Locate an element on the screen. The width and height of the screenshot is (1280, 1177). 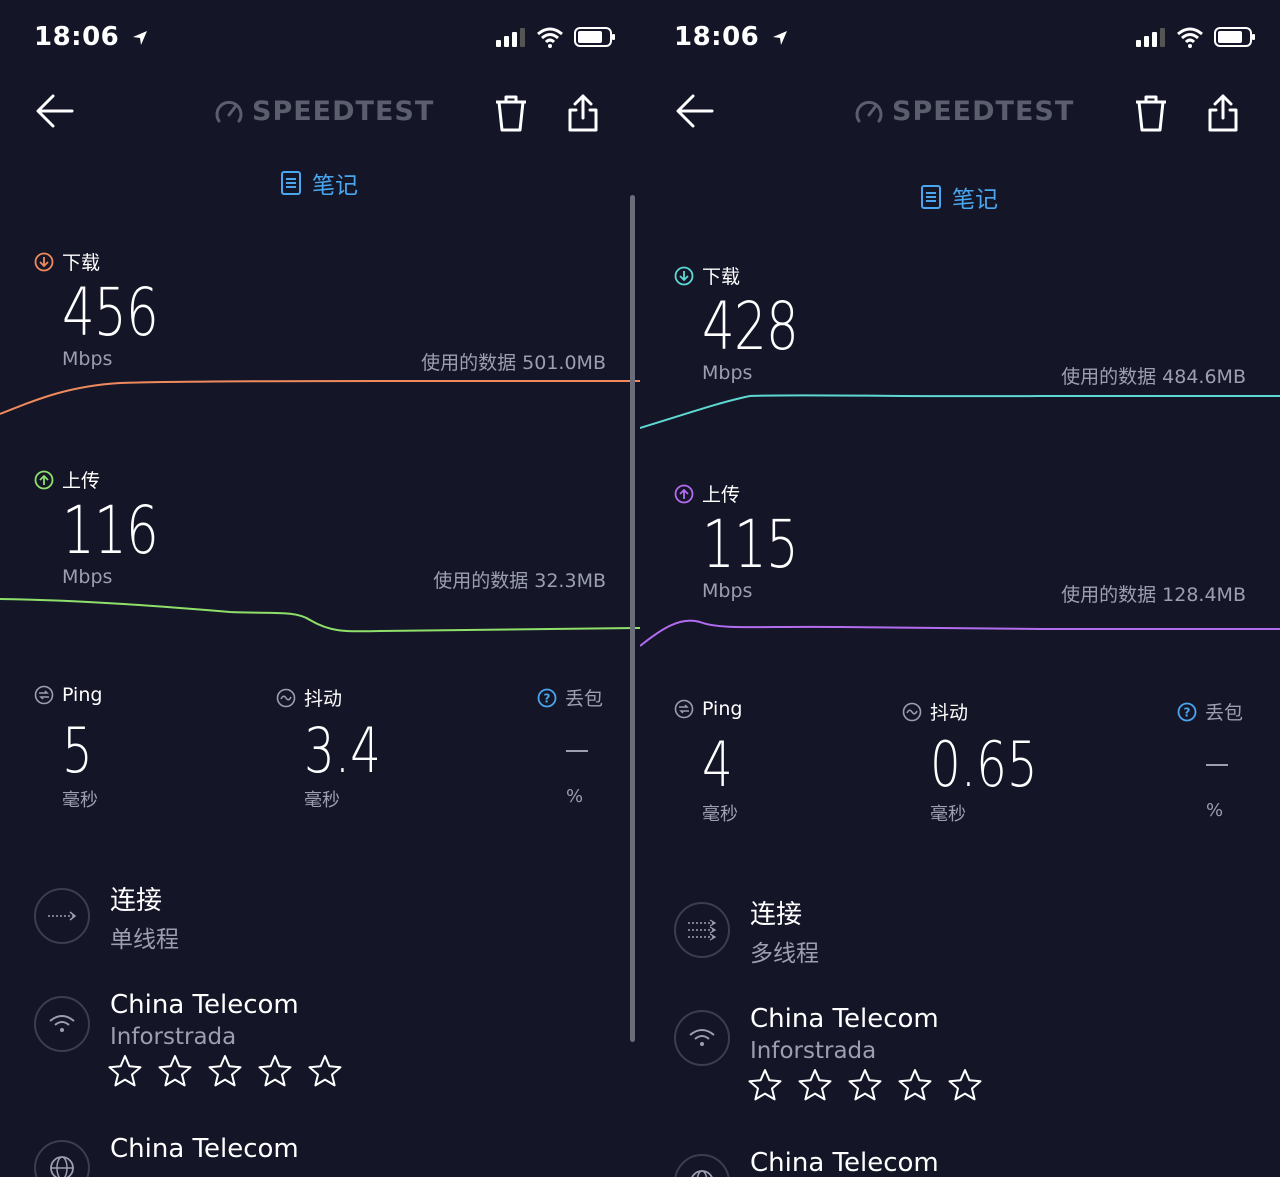
jitter-value: 0.65 is located at coordinates (984, 764).